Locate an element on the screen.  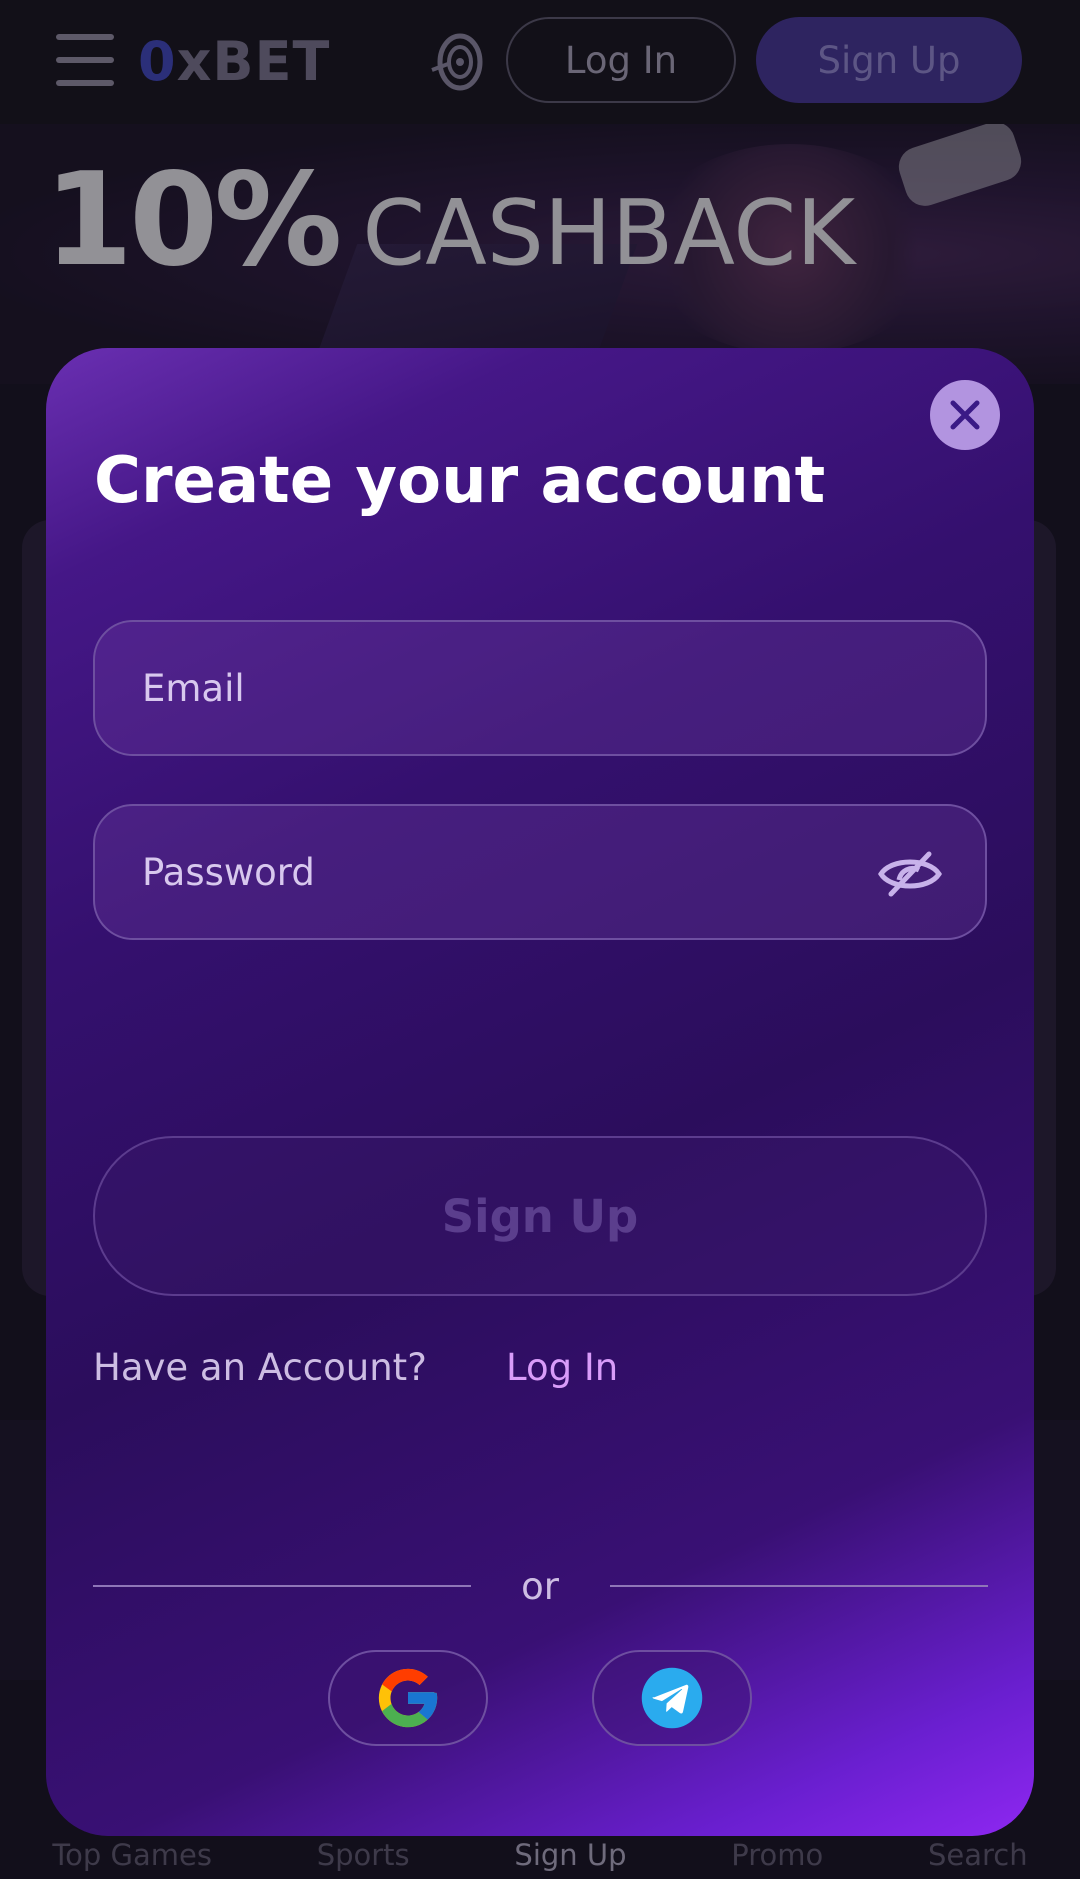
google-signin-button is located at coordinates (408, 1698).